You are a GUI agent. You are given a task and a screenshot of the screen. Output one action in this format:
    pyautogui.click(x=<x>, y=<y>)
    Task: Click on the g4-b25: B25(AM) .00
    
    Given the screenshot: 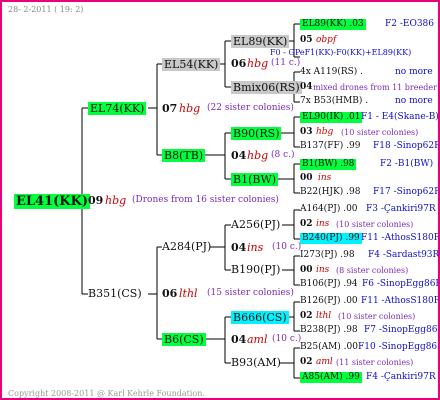 What is the action you would take?
    pyautogui.click(x=329, y=347)
    